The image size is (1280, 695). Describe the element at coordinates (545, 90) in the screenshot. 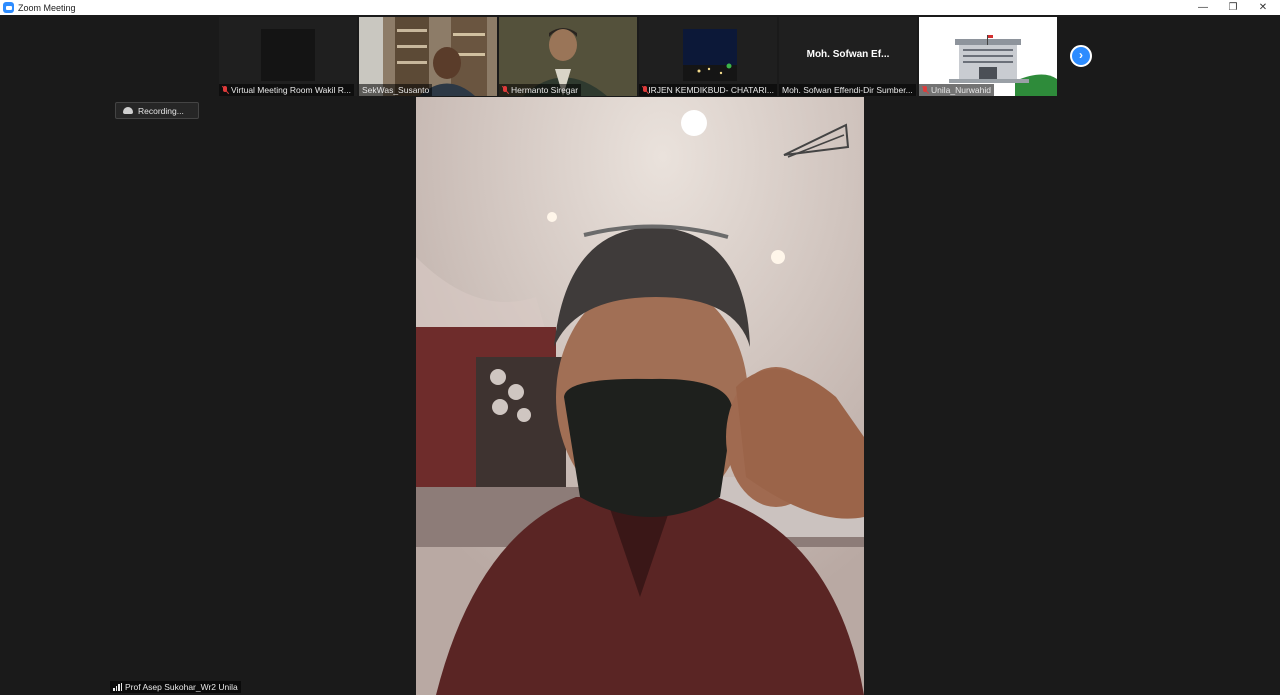

I see `participant-name: Hermanto Siregar` at that location.